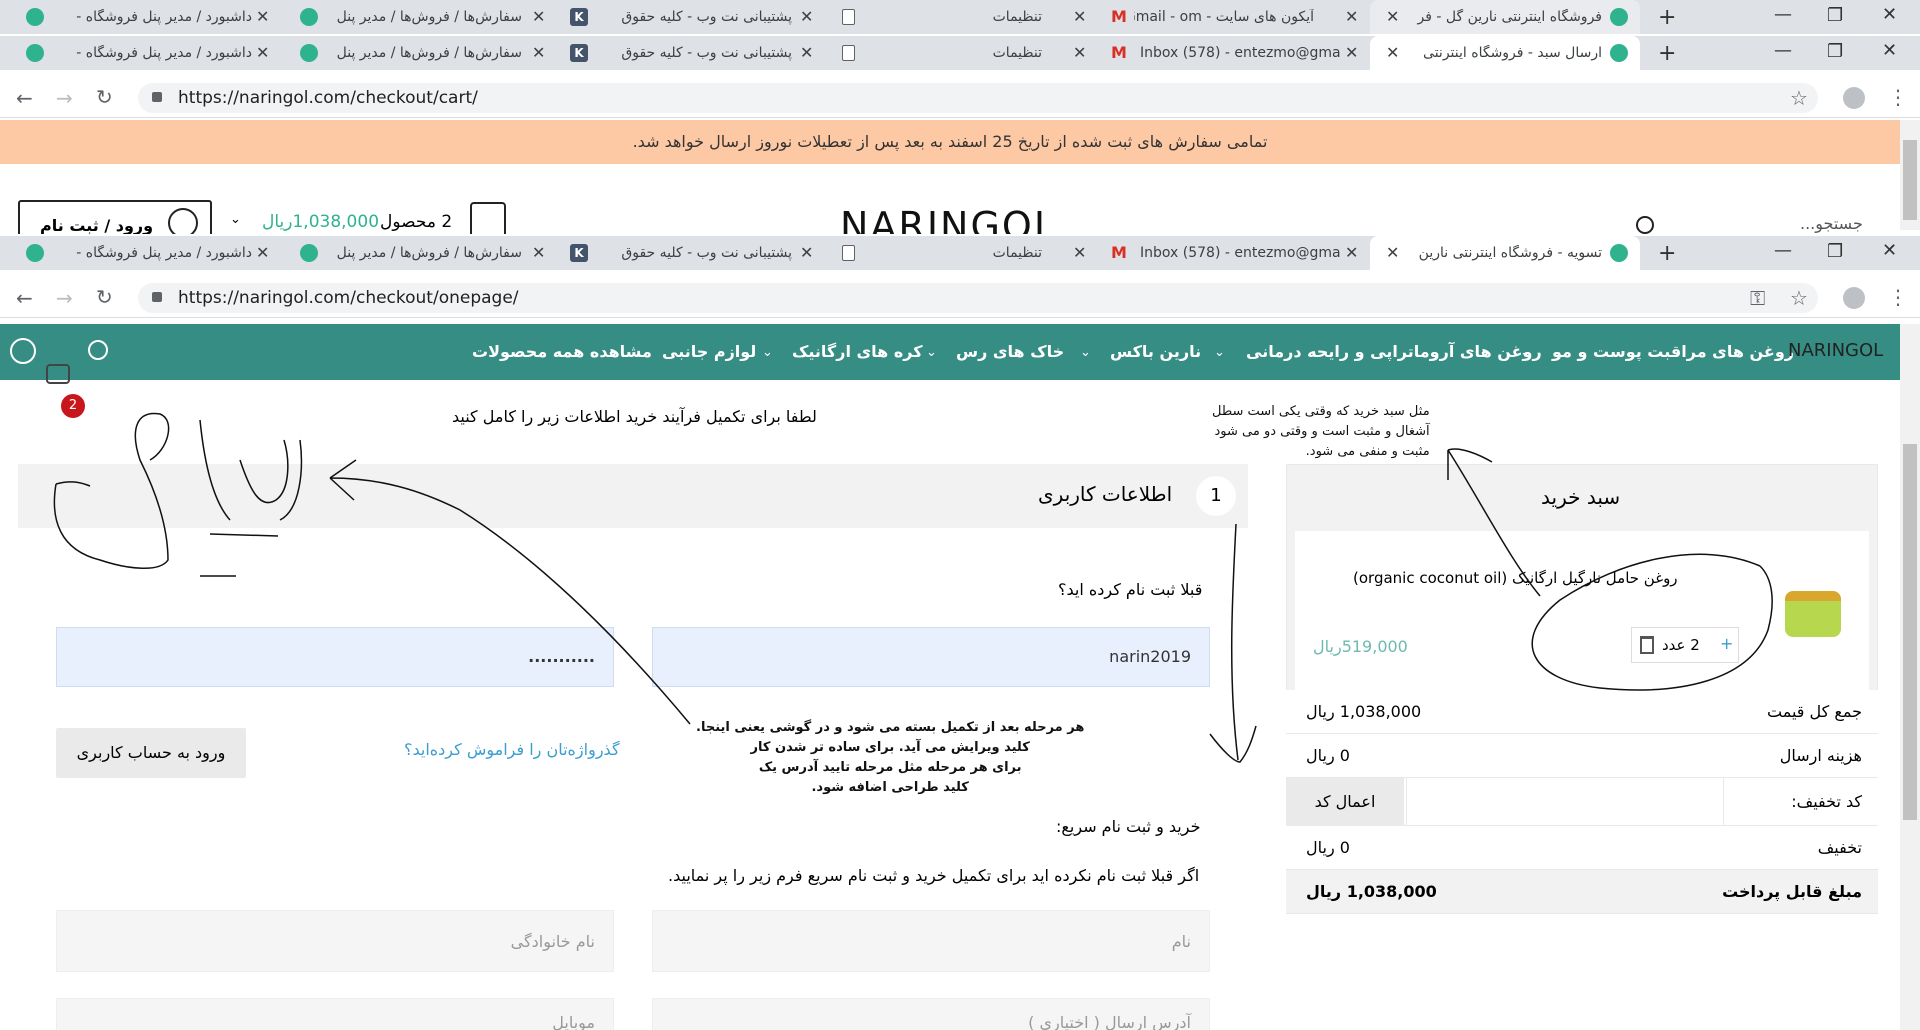 The width and height of the screenshot is (1920, 1030). What do you see at coordinates (512, 749) in the screenshot?
I see `forgot-password-link: گذرواژه‌تان را فراموش کرده‌اید؟` at bounding box center [512, 749].